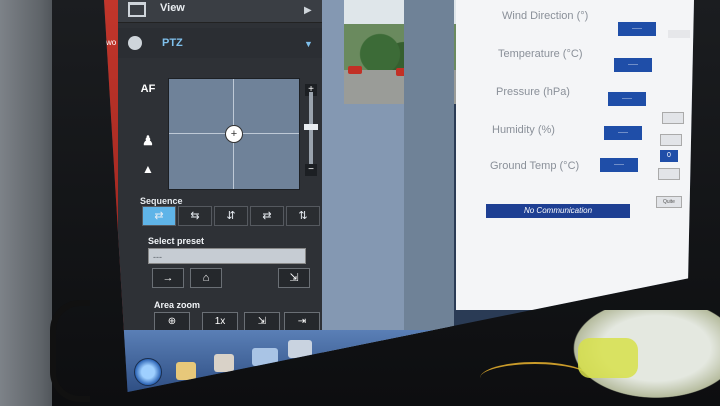 Image resolution: width=720 pixels, height=406 pixels. Describe the element at coordinates (186, 371) in the screenshot. I see `file-explorer-icon` at that location.